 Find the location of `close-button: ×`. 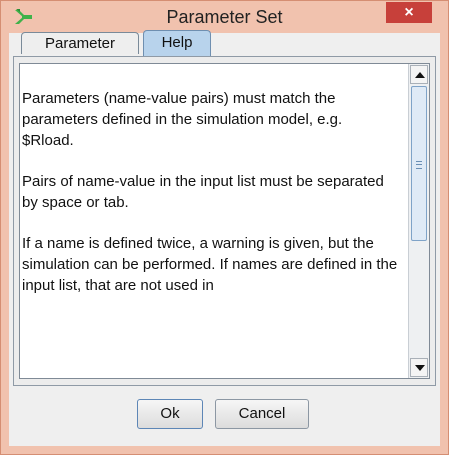

close-button: × is located at coordinates (409, 12).